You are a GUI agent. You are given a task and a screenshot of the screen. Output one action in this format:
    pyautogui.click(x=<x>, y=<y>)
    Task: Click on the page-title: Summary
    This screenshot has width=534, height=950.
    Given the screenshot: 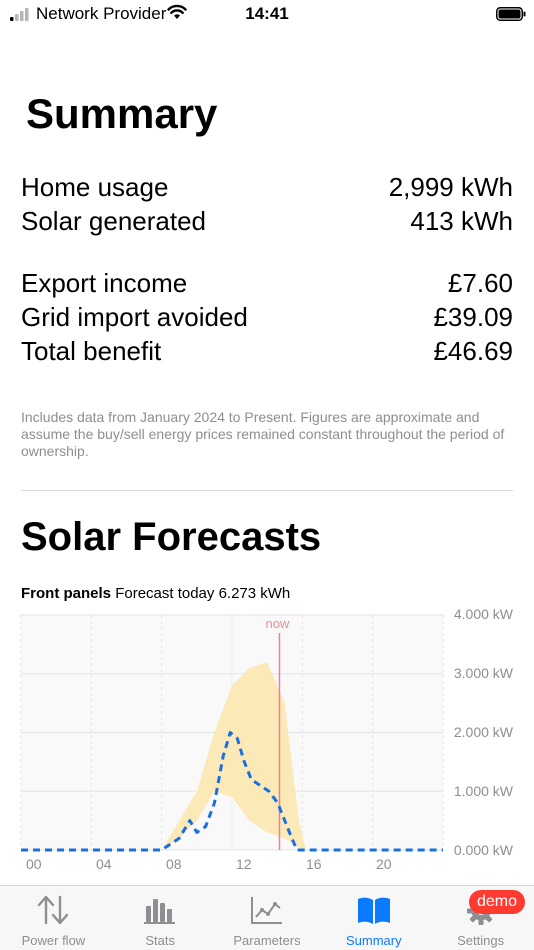 What is the action you would take?
    pyautogui.click(x=122, y=113)
    